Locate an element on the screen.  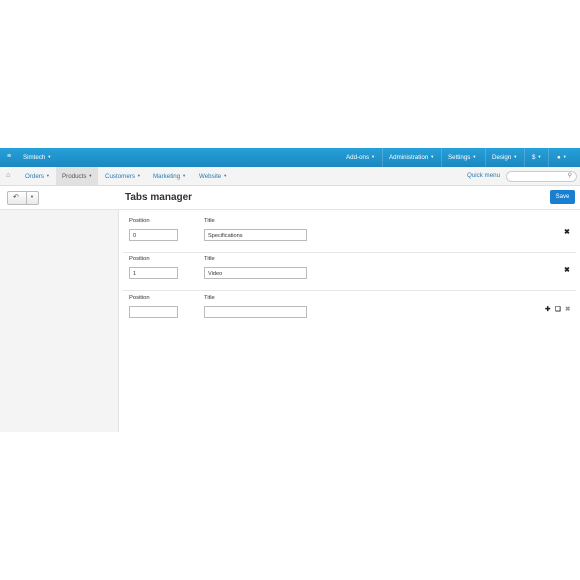
nav-marketing-label: Marketing is located at coordinates (167, 176).